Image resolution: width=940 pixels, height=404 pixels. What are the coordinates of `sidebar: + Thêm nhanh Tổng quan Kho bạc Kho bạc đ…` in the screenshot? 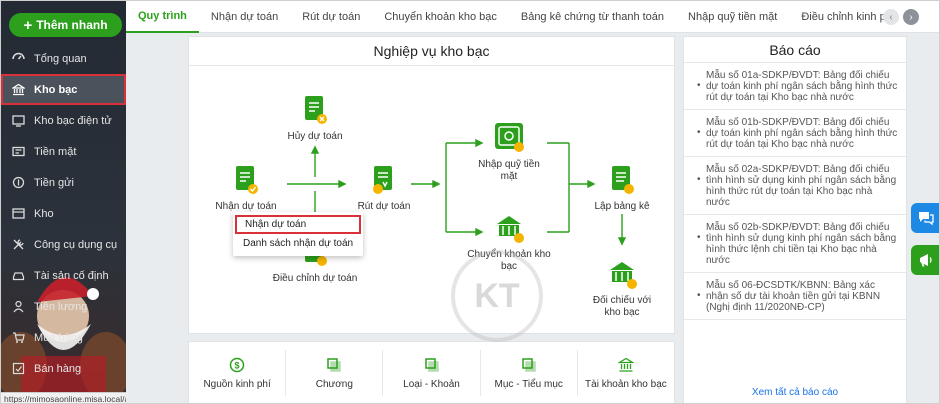 It's located at (63, 202).